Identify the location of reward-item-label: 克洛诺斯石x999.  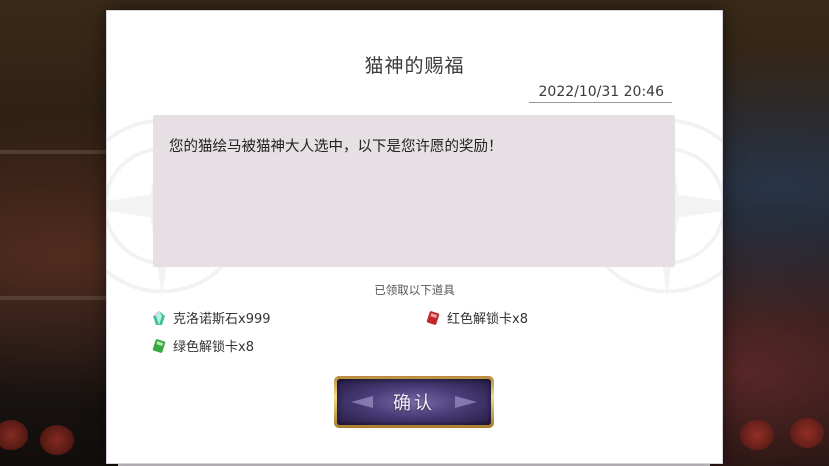
(222, 319).